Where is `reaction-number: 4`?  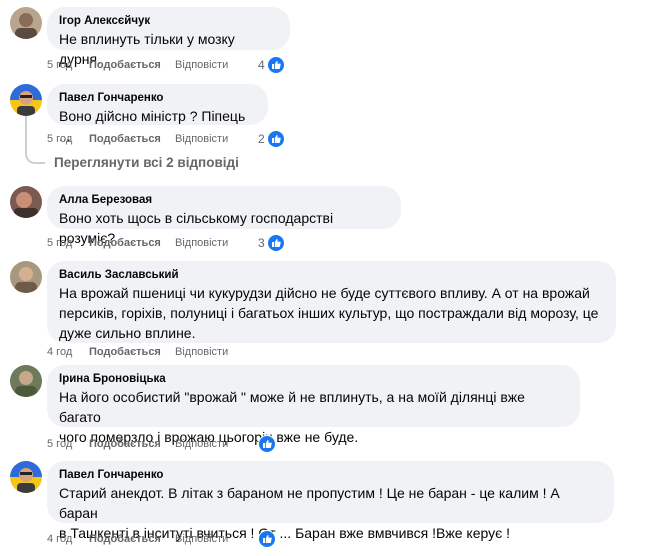
reaction-number: 4 is located at coordinates (261, 65).